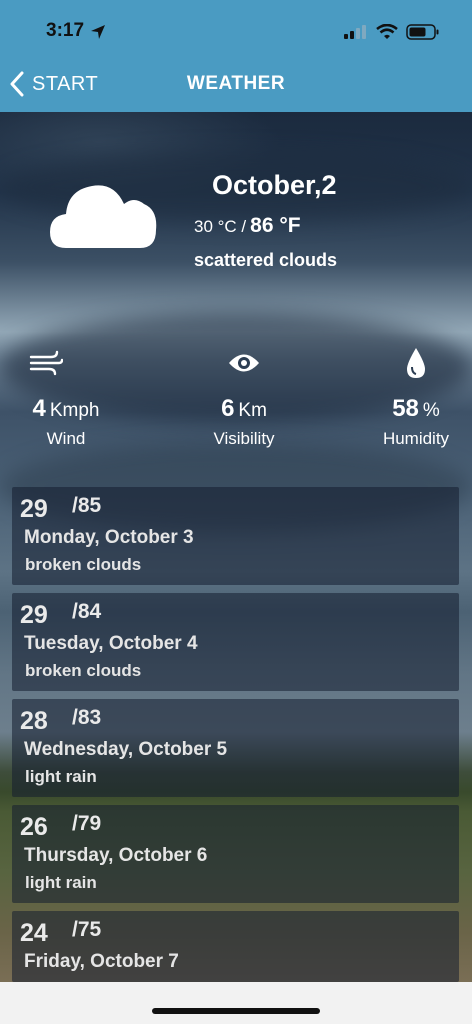 The width and height of the screenshot is (472, 1024). What do you see at coordinates (252, 410) in the screenshot?
I see `visibility-unit: Km` at bounding box center [252, 410].